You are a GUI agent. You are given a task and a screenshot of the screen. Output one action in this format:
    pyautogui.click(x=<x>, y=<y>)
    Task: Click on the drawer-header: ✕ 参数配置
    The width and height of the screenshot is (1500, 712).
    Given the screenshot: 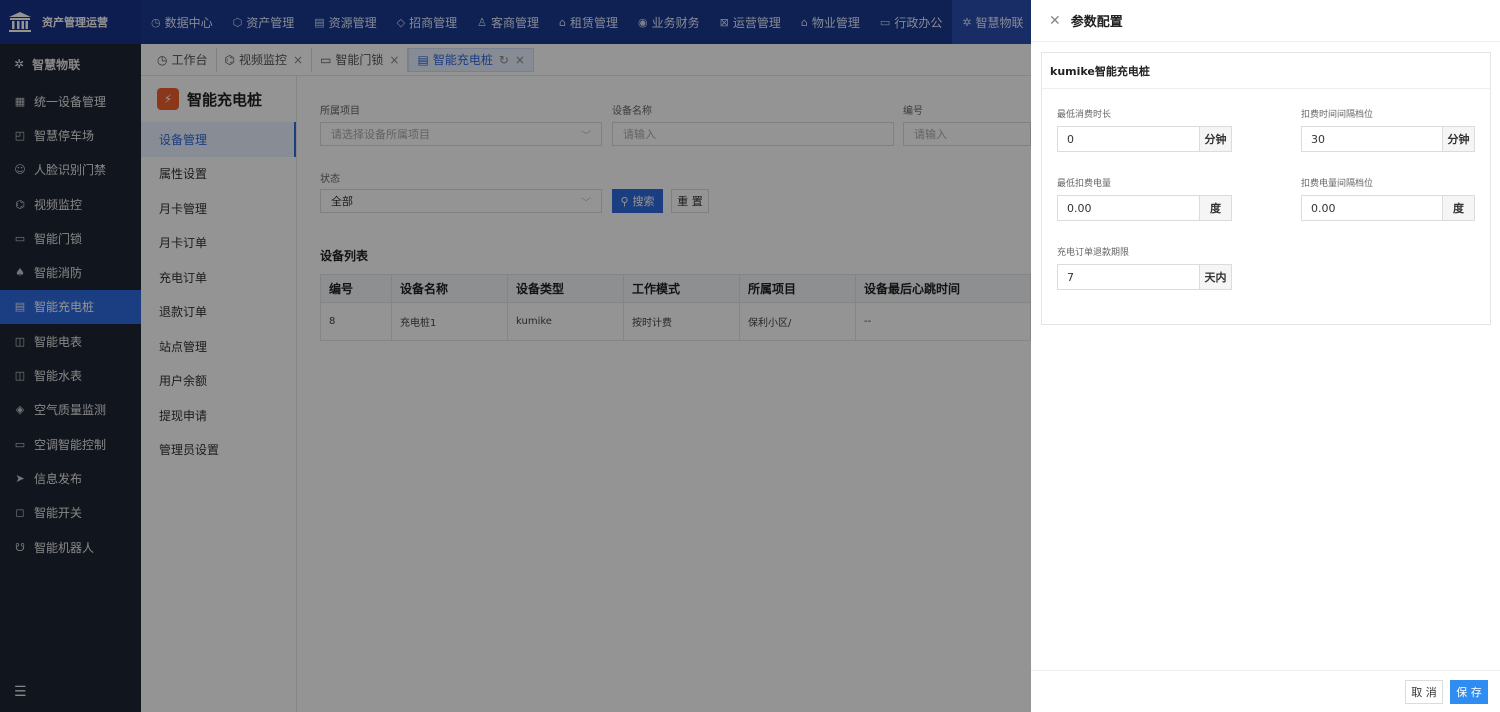 What is the action you would take?
    pyautogui.click(x=1265, y=21)
    